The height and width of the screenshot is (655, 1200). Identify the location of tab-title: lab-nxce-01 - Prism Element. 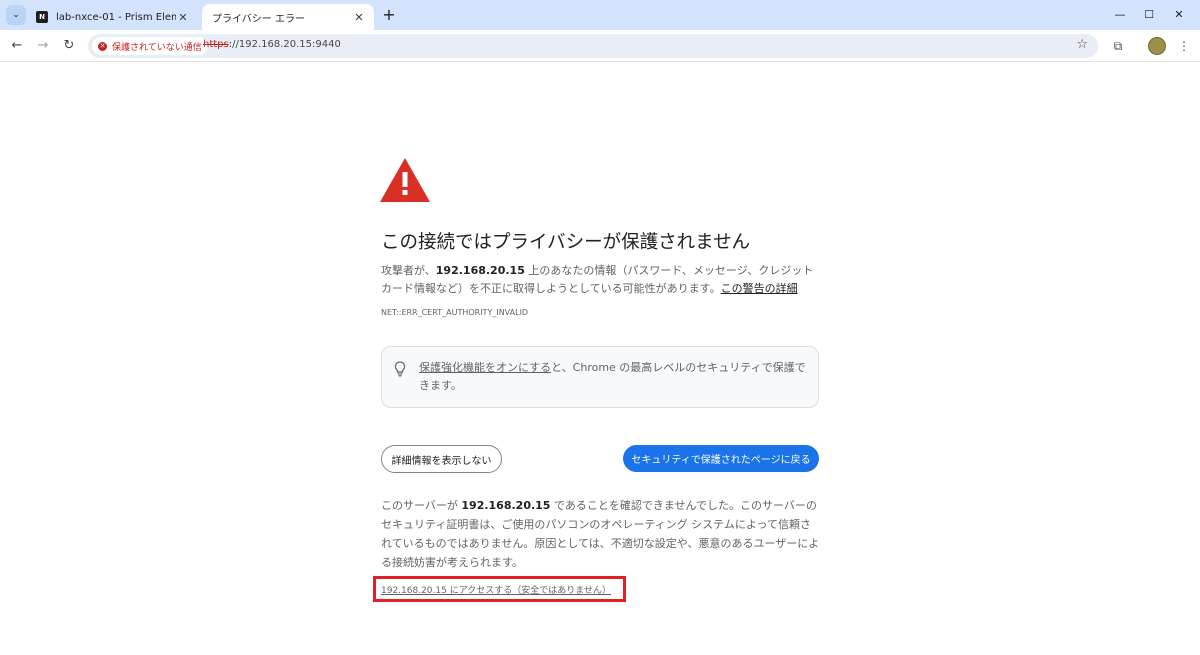
(116, 17).